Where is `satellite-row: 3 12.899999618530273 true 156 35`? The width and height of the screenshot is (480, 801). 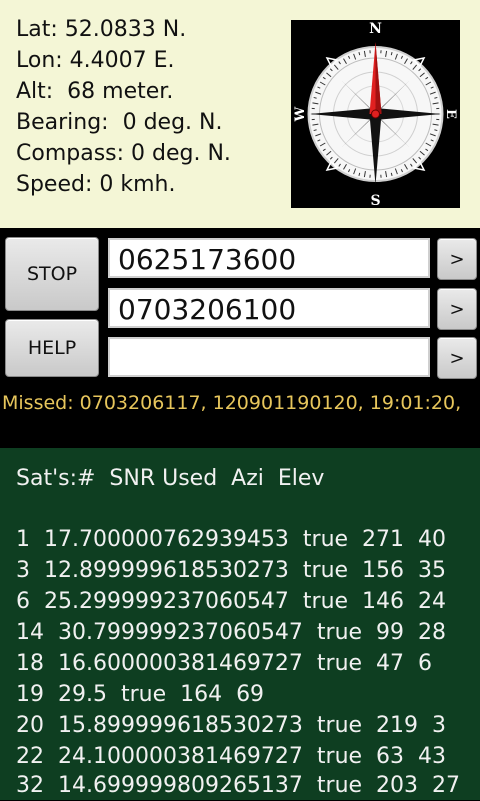
satellite-row: 3 12.899999618530273 true 156 35 is located at coordinates (231, 571).